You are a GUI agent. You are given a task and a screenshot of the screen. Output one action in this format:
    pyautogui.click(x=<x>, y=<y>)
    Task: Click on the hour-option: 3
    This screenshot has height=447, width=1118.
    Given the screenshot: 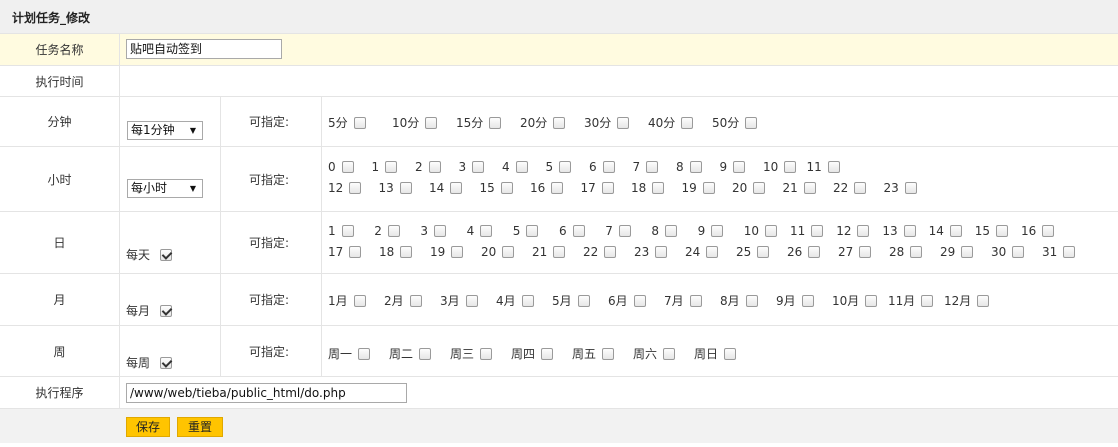 What is the action you would take?
    pyautogui.click(x=472, y=167)
    